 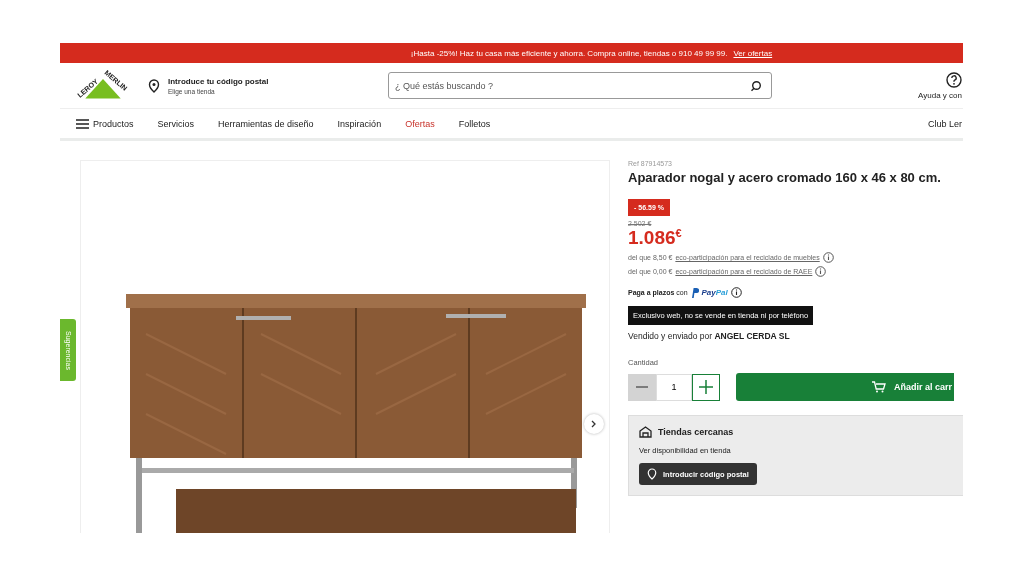 I want to click on price: 1.086$^{€}$, so click(x=655, y=238).